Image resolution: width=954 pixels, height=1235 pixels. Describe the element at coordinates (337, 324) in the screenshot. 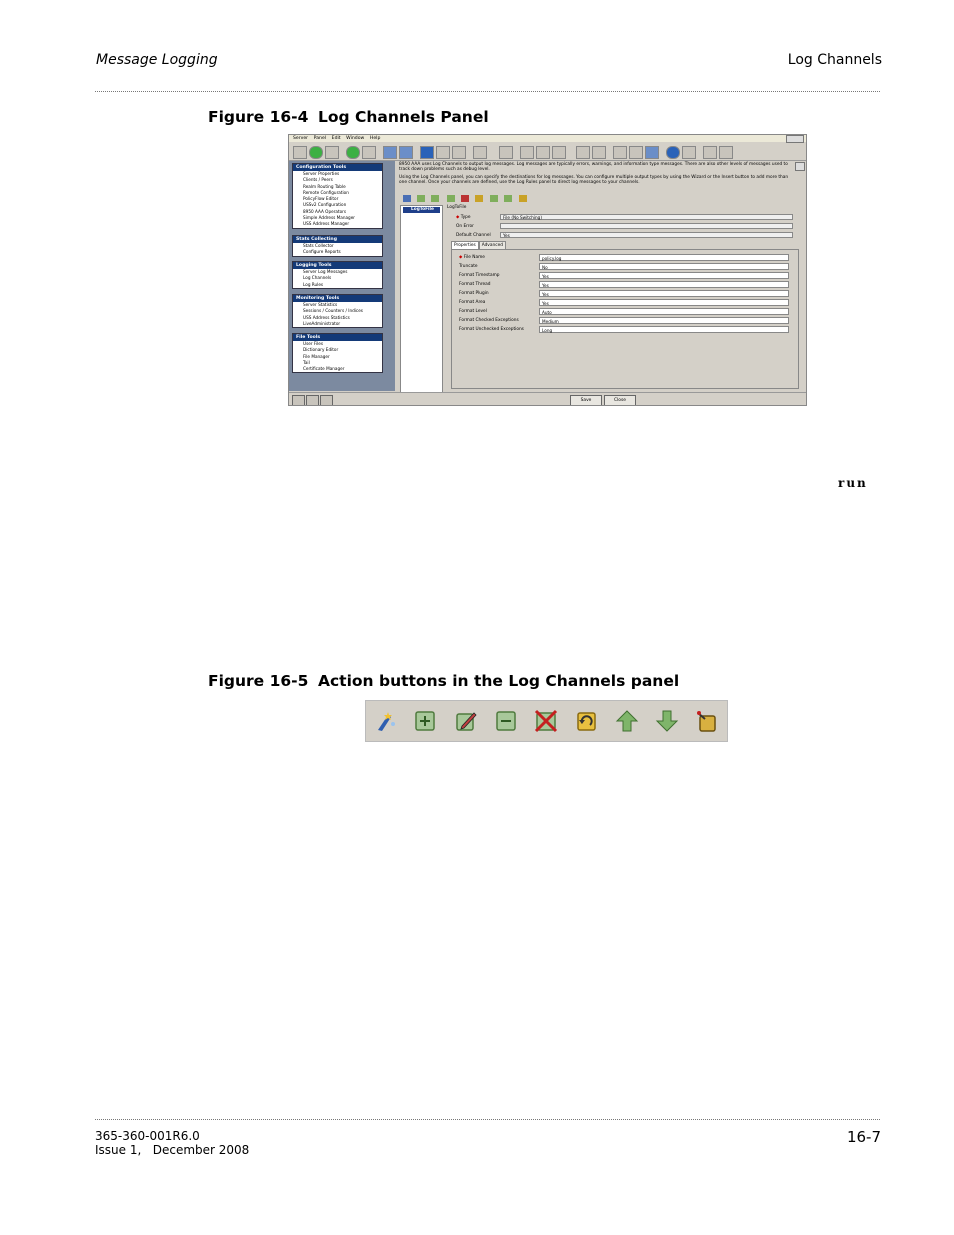

I see `list-item: LiveAdministrator` at that location.